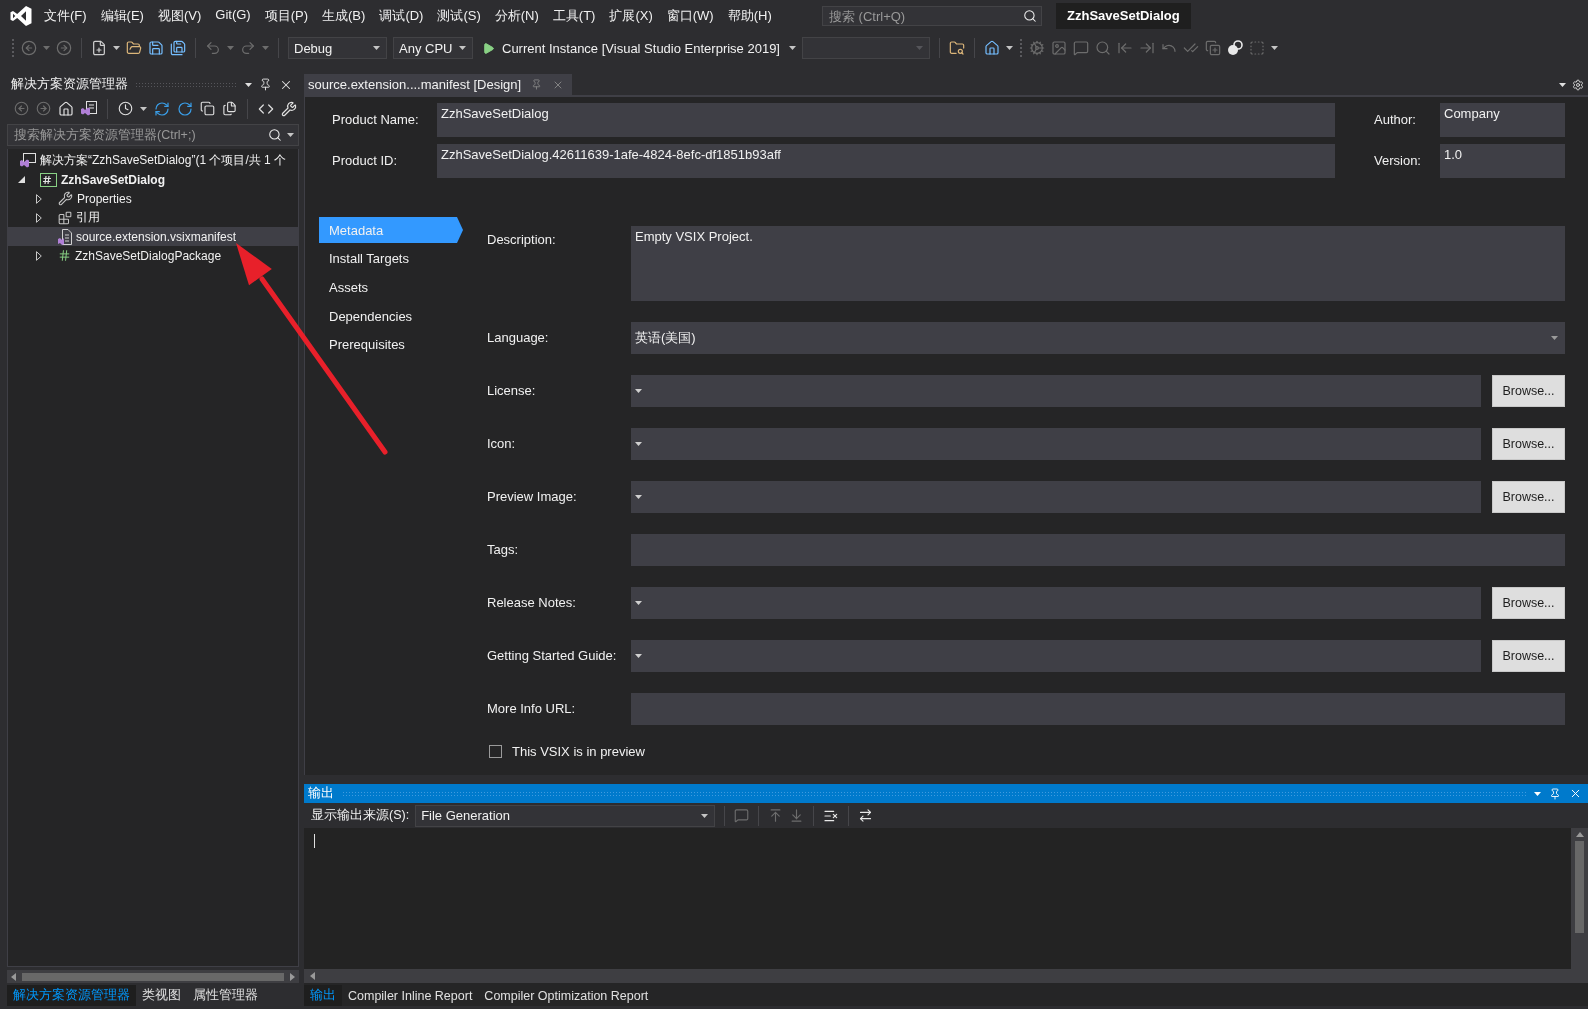  I want to click on tree-item: ZzhSaveSetDialog, so click(153, 179).